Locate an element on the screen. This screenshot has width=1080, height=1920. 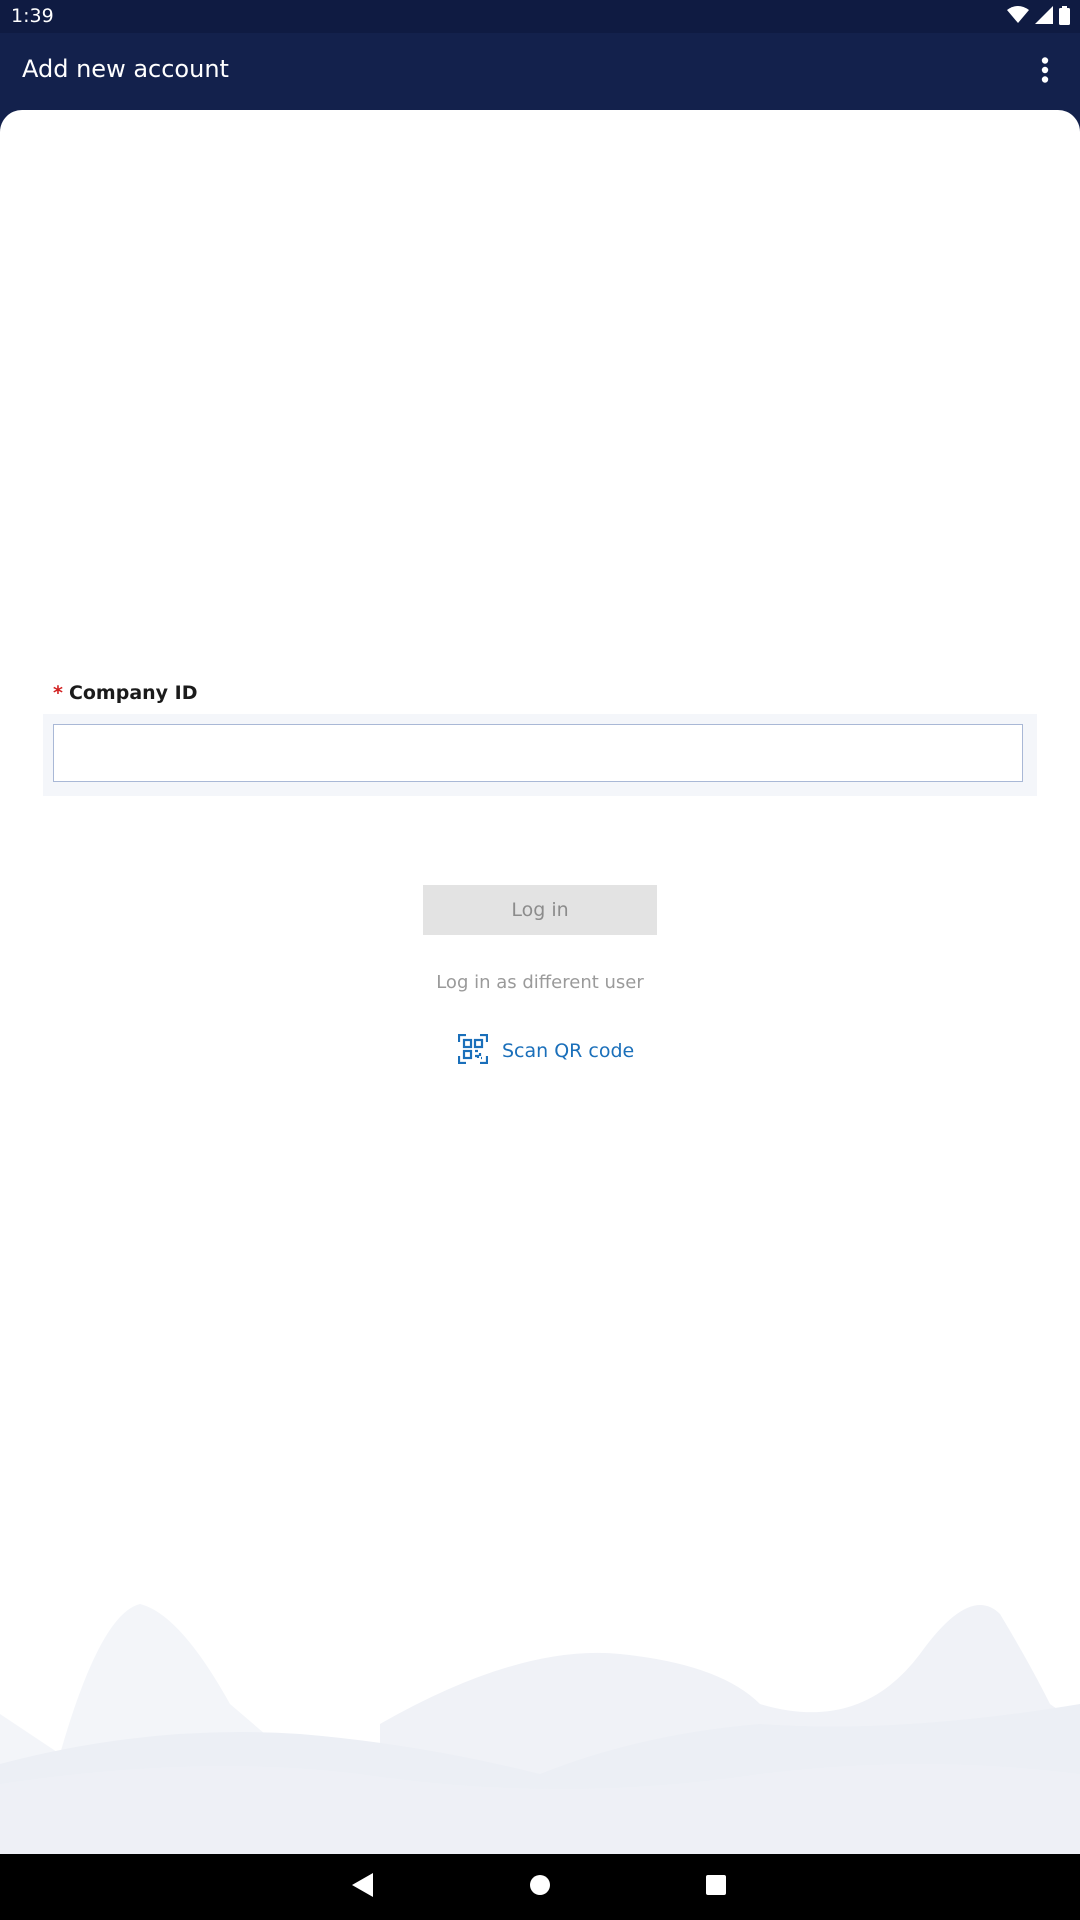
company-id-field is located at coordinates (538, 753).